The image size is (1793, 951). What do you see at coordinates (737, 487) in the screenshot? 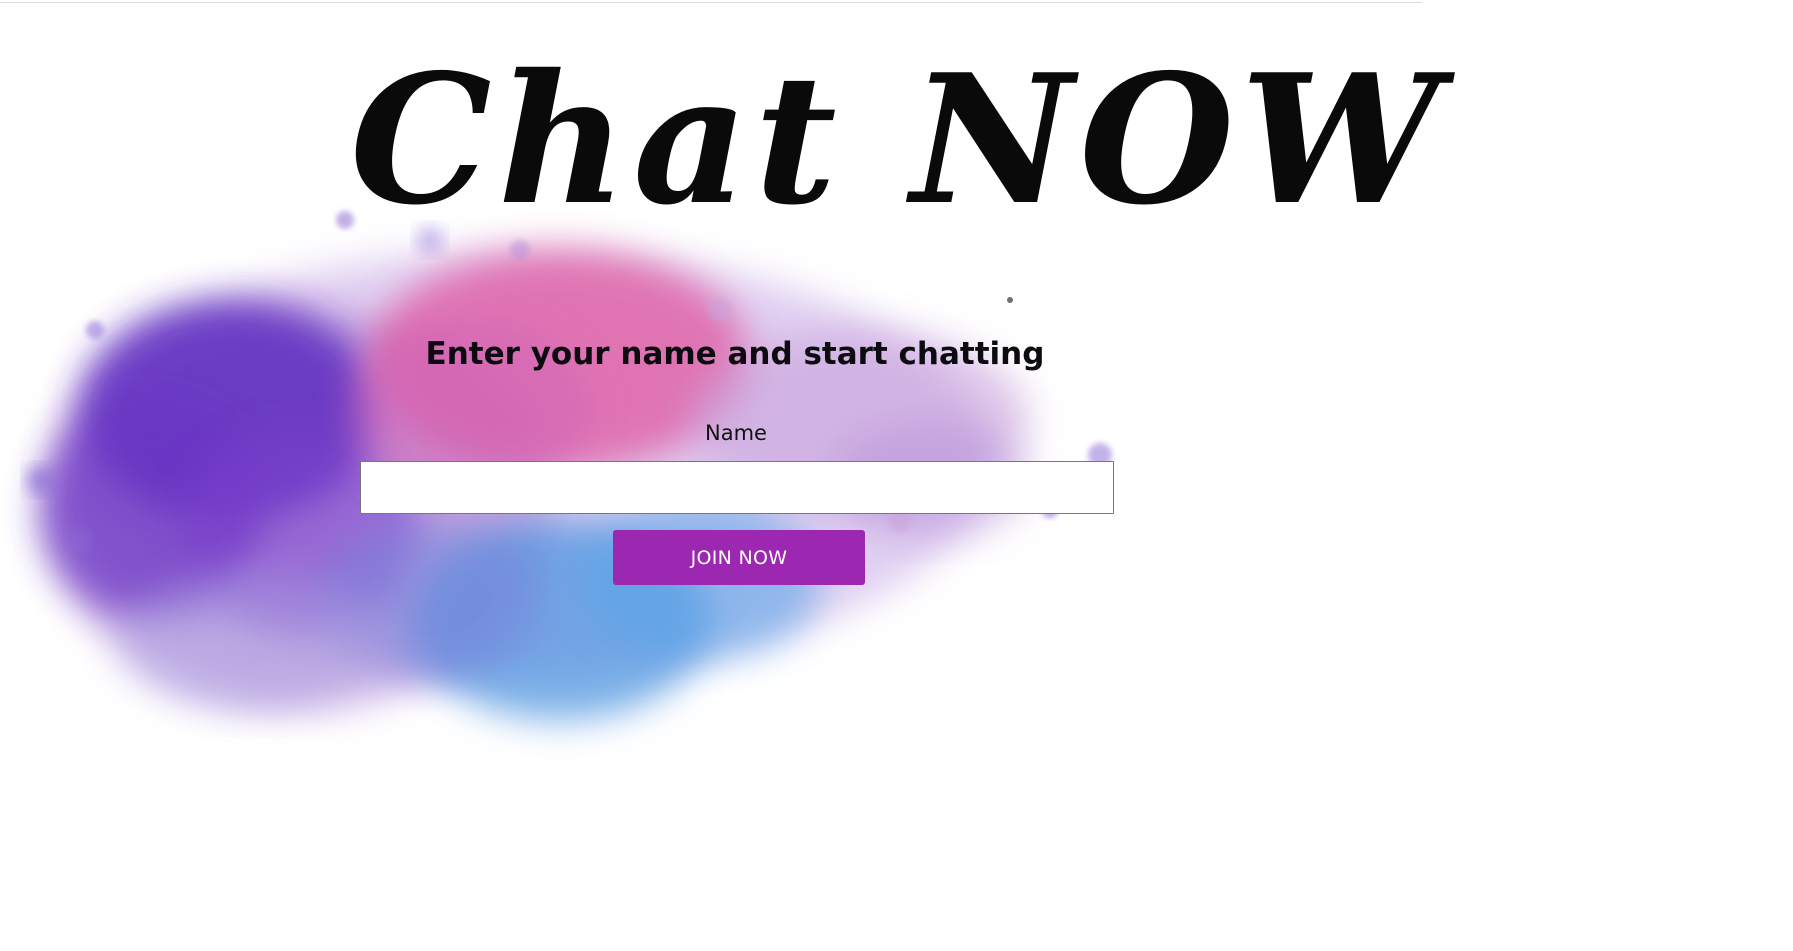
I see `name-input` at bounding box center [737, 487].